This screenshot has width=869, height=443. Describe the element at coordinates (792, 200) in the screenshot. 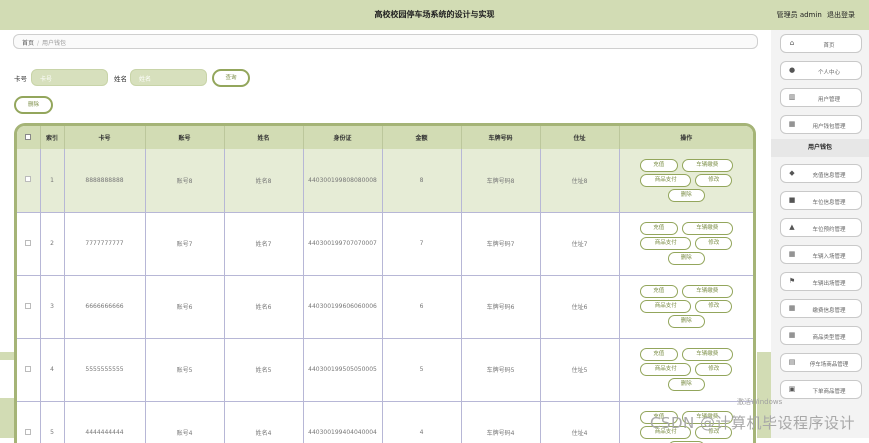

I see `square-icon: ■` at that location.